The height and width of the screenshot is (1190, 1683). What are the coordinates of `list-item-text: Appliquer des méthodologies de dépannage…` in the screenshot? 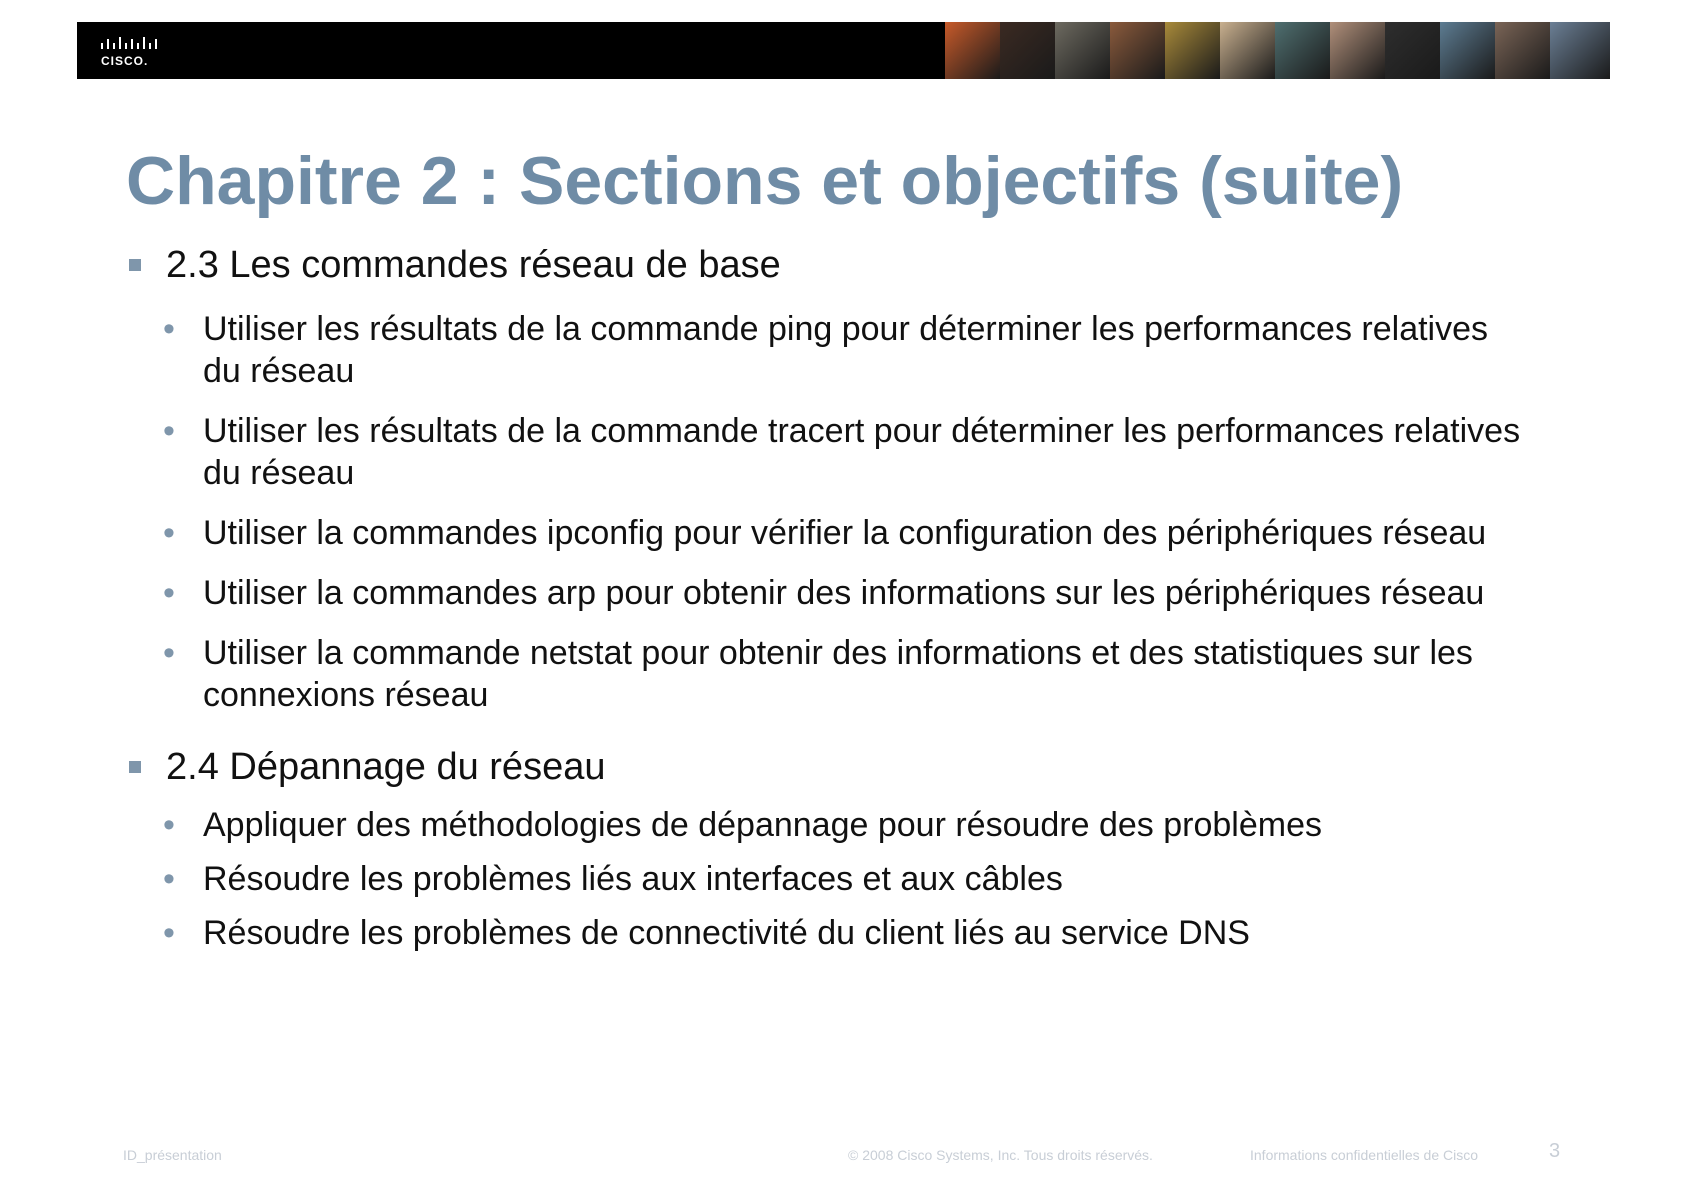 It's located at (762, 825).